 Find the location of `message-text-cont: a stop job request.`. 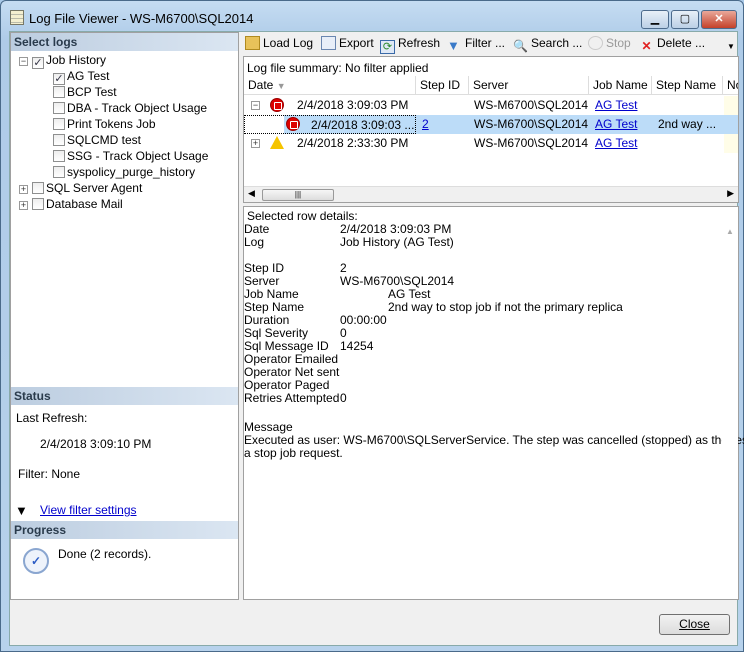

message-text-cont: a stop job request. is located at coordinates (293, 453).